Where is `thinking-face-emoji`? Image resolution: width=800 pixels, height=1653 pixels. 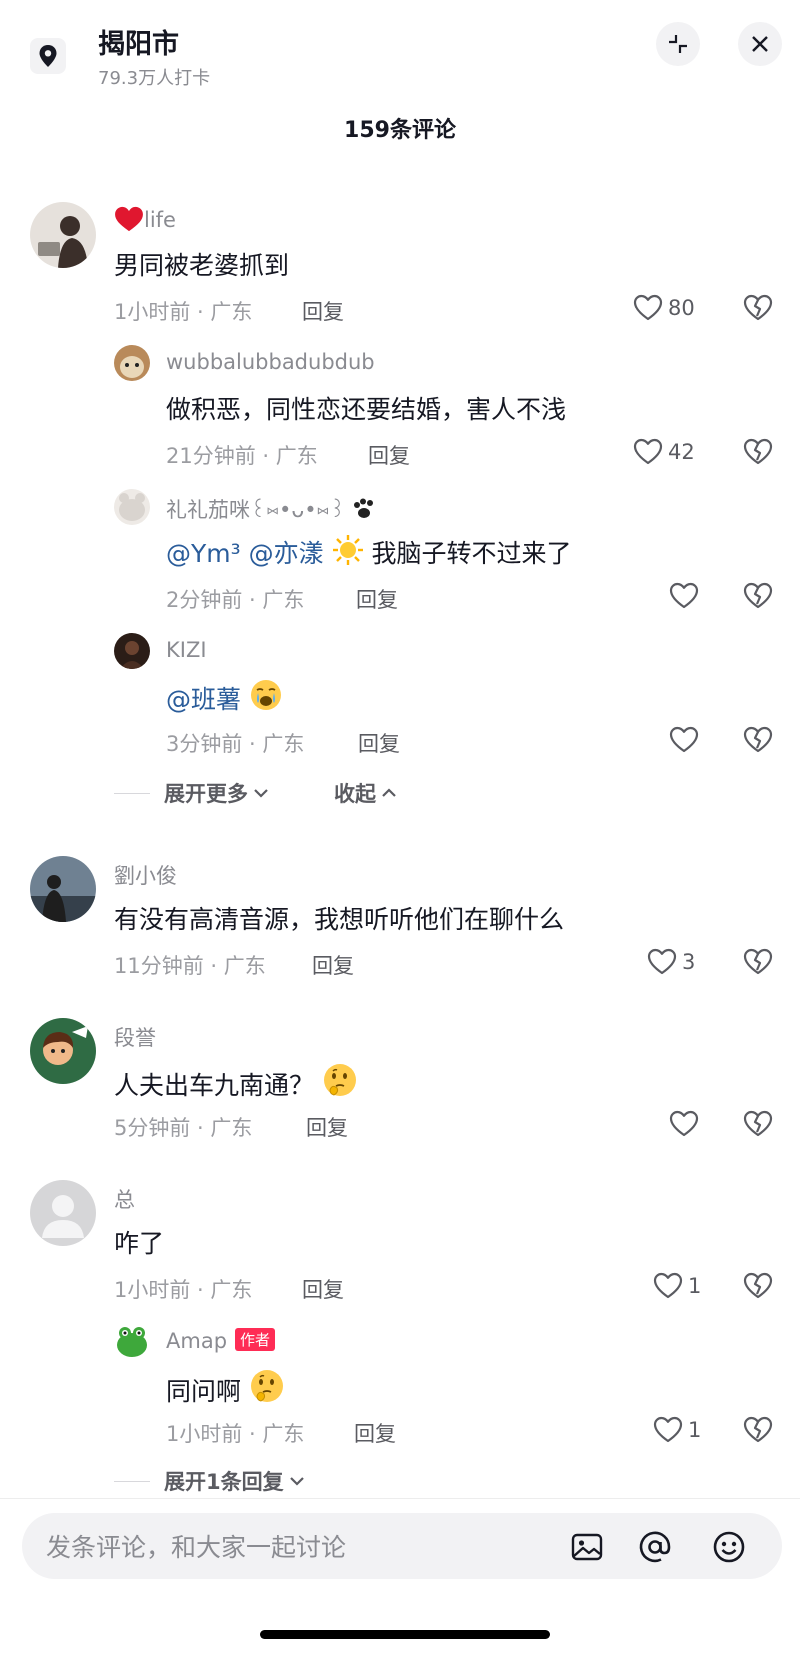 thinking-face-emoji is located at coordinates (267, 1386).